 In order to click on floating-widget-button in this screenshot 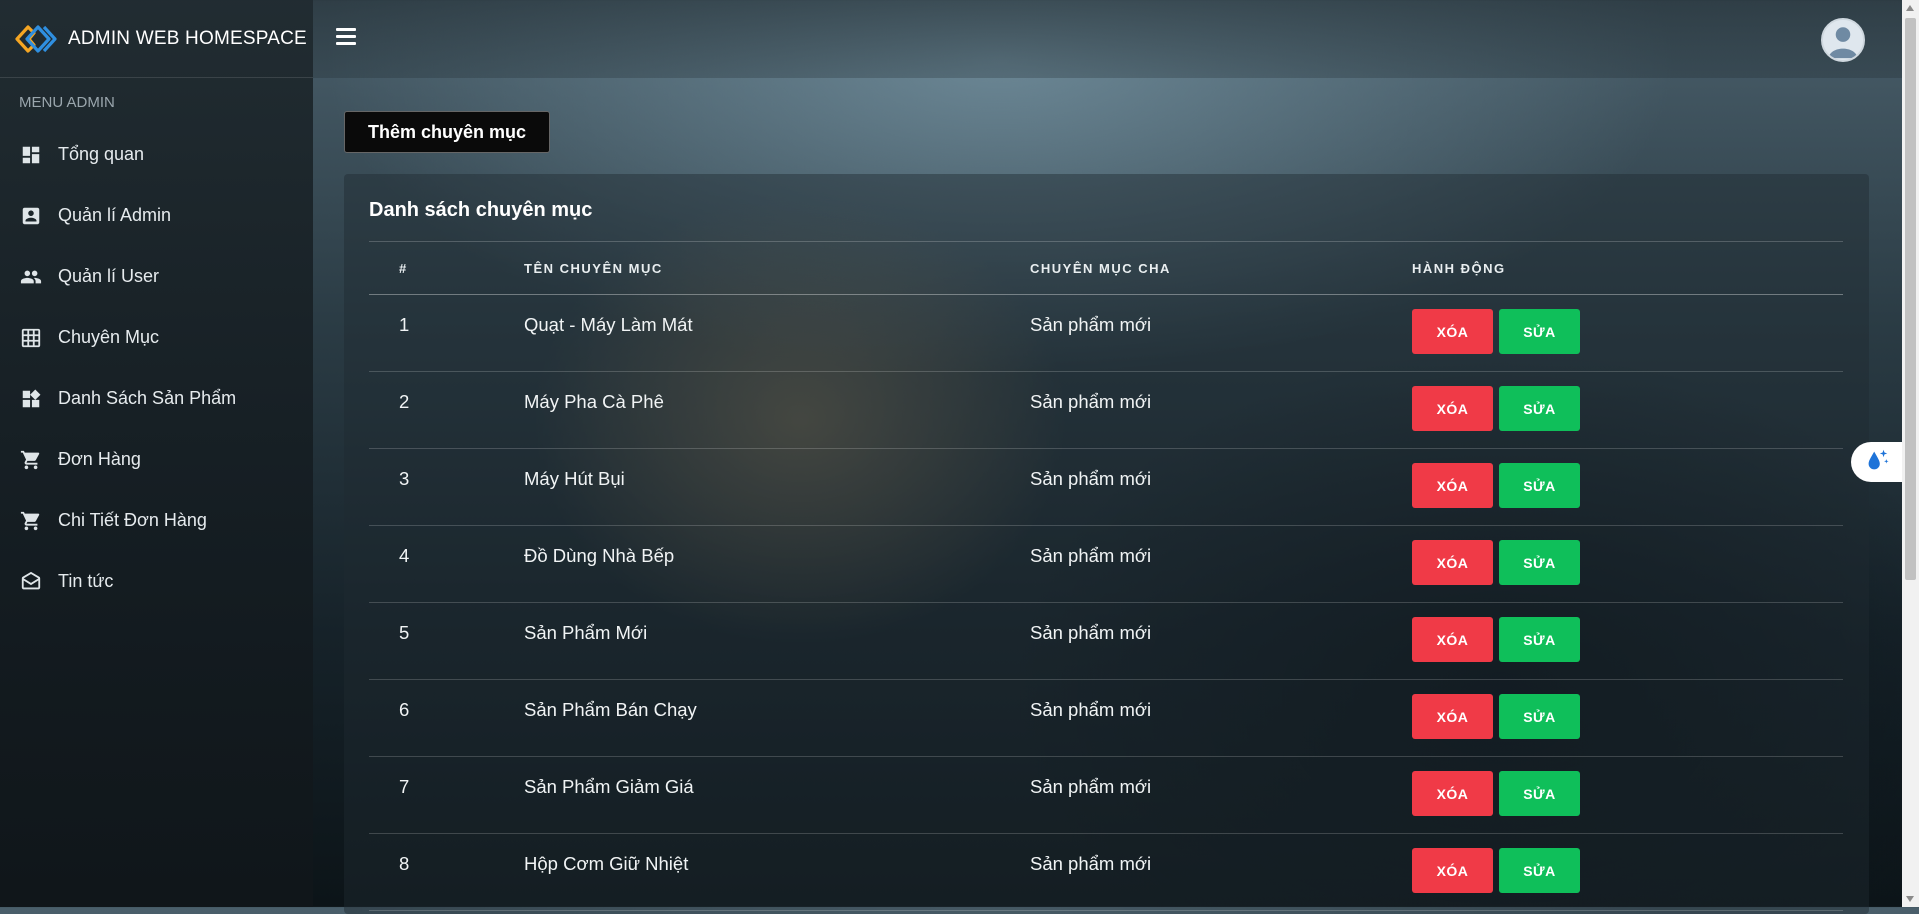, I will do `click(1876, 462)`.